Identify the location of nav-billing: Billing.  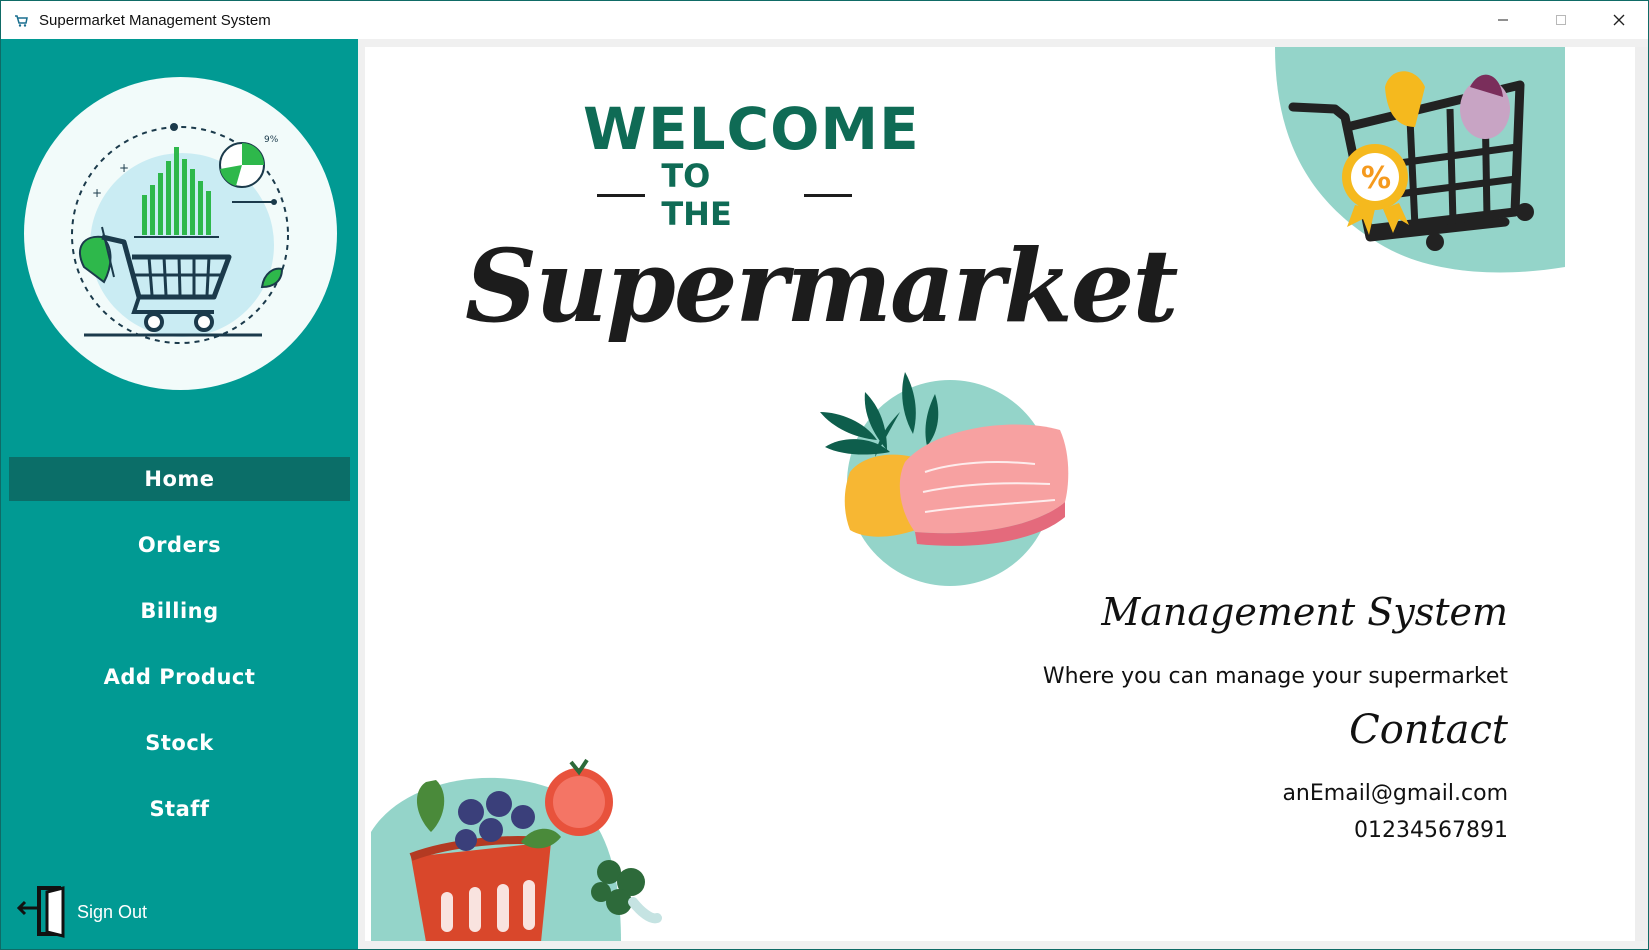
(179, 611).